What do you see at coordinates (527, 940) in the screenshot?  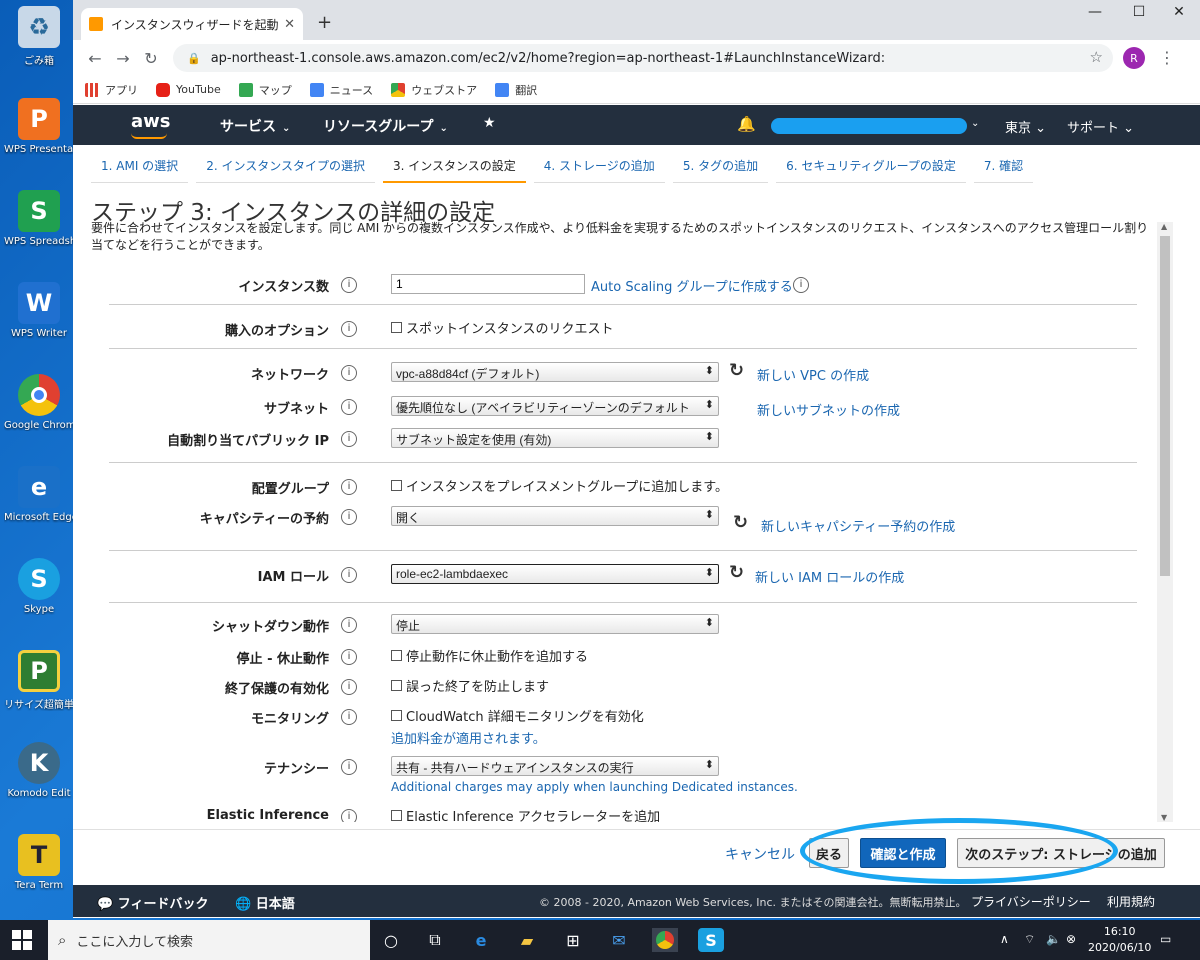 I see `file-explorer-icon: ▰` at bounding box center [527, 940].